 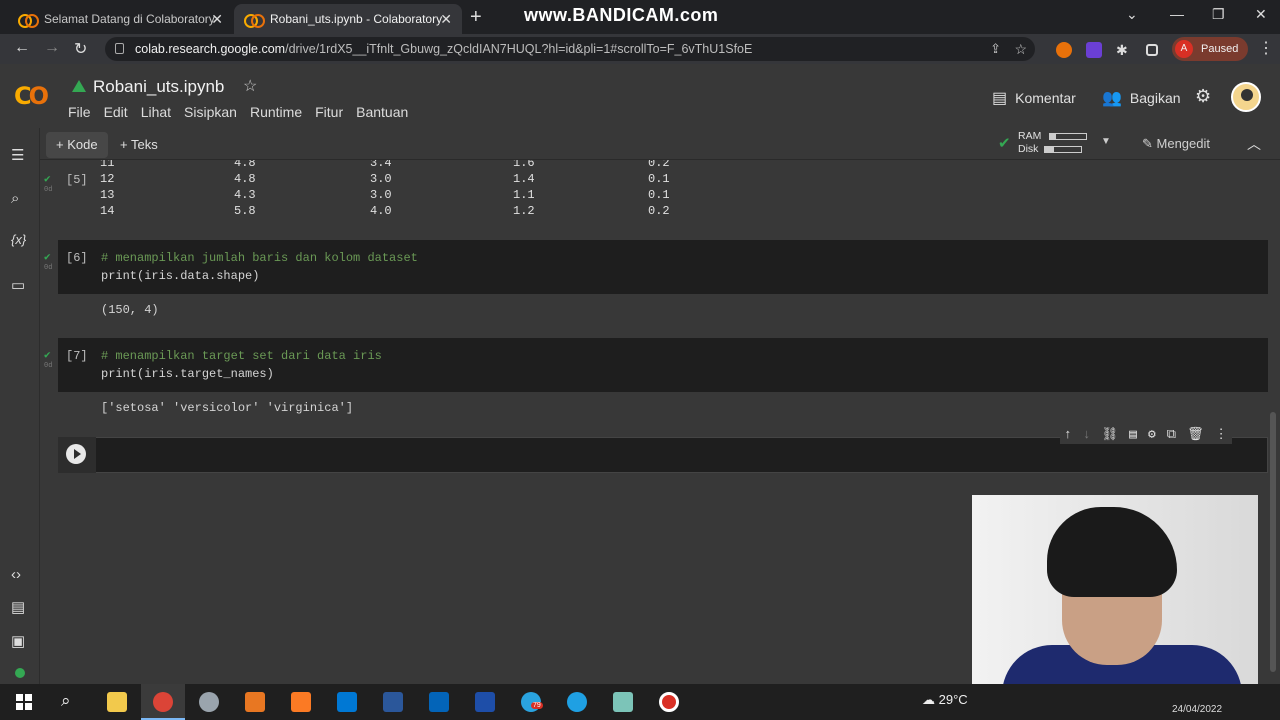 What do you see at coordinates (156, 112) in the screenshot?
I see `menu-view: Lihat` at bounding box center [156, 112].